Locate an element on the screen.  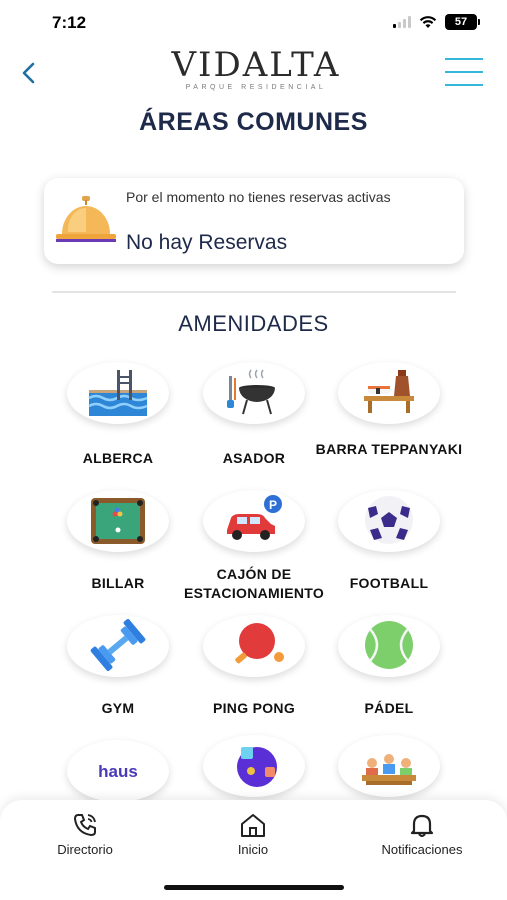
svg-text: P is located at coordinates (273, 505).